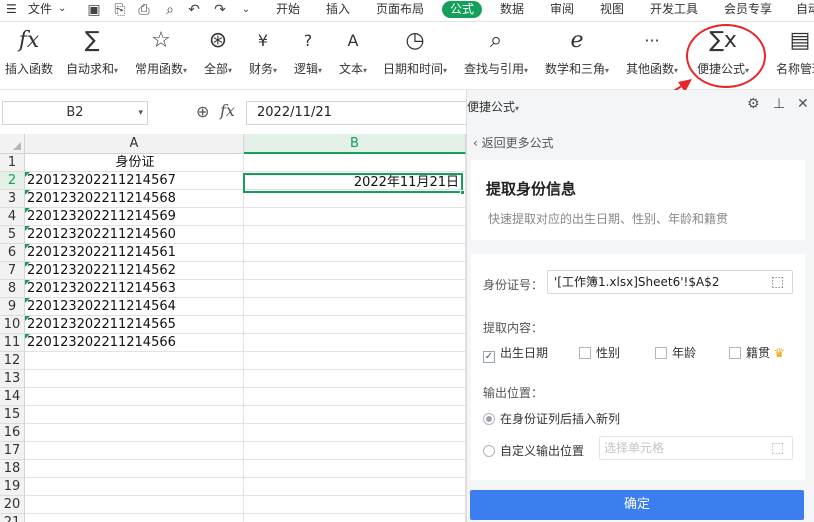 This screenshot has width=814, height=522. What do you see at coordinates (29, 52) in the screenshot?
I see `insert-function-button: fx 插入函数` at bounding box center [29, 52].